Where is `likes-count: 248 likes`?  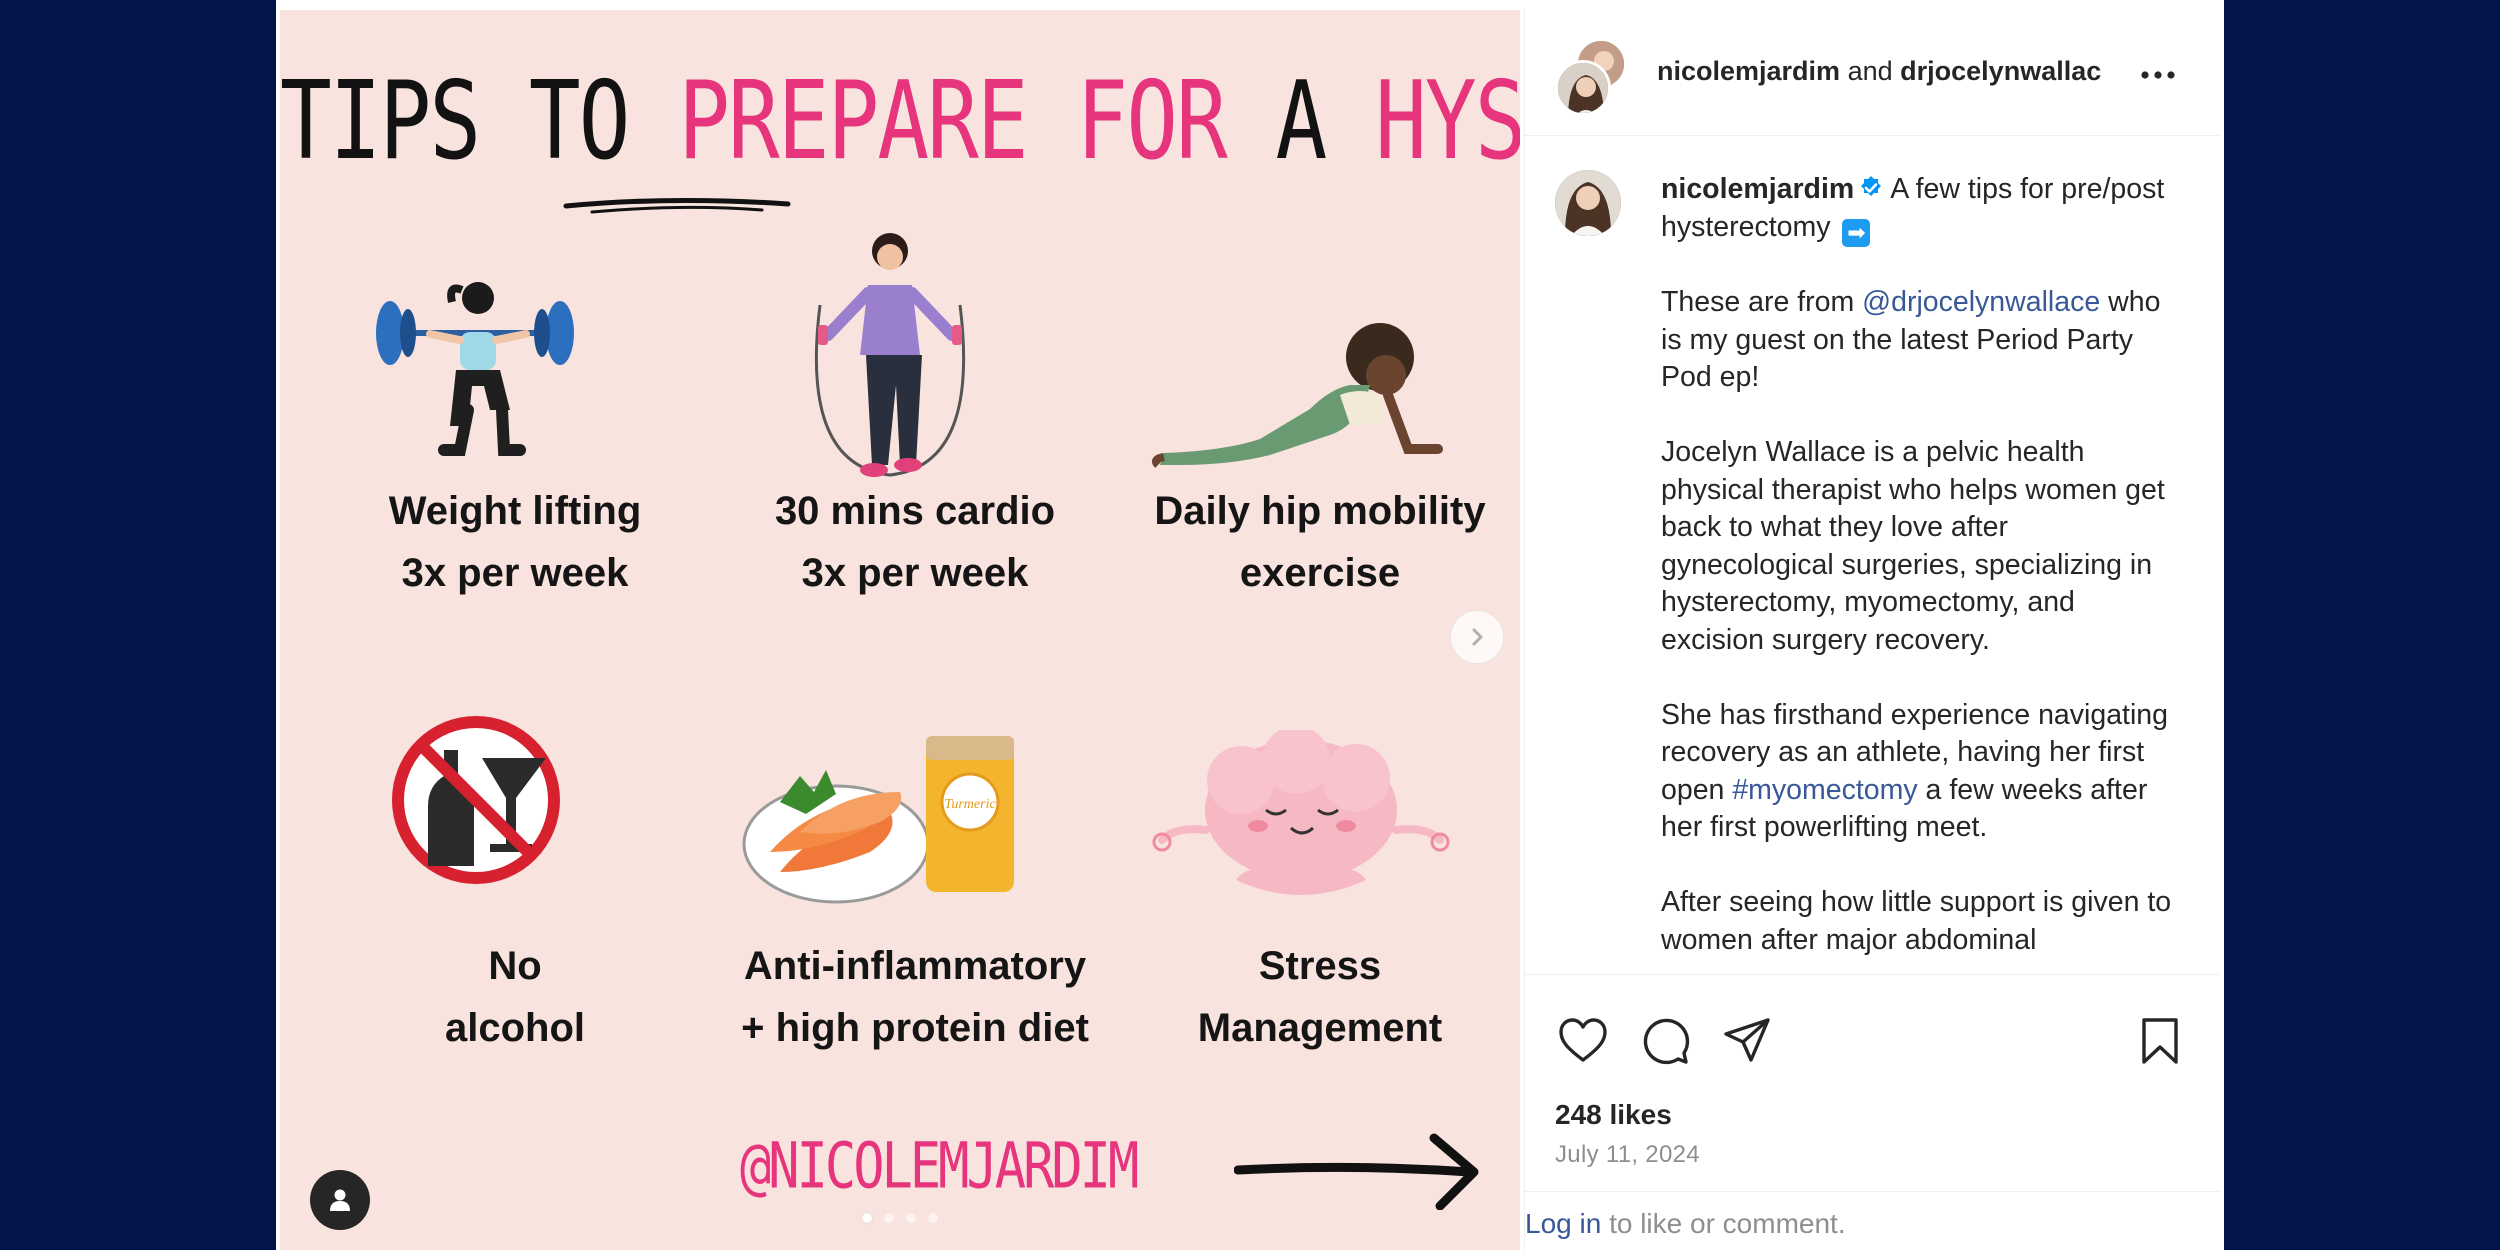
likes-count: 248 likes is located at coordinates (1613, 1115).